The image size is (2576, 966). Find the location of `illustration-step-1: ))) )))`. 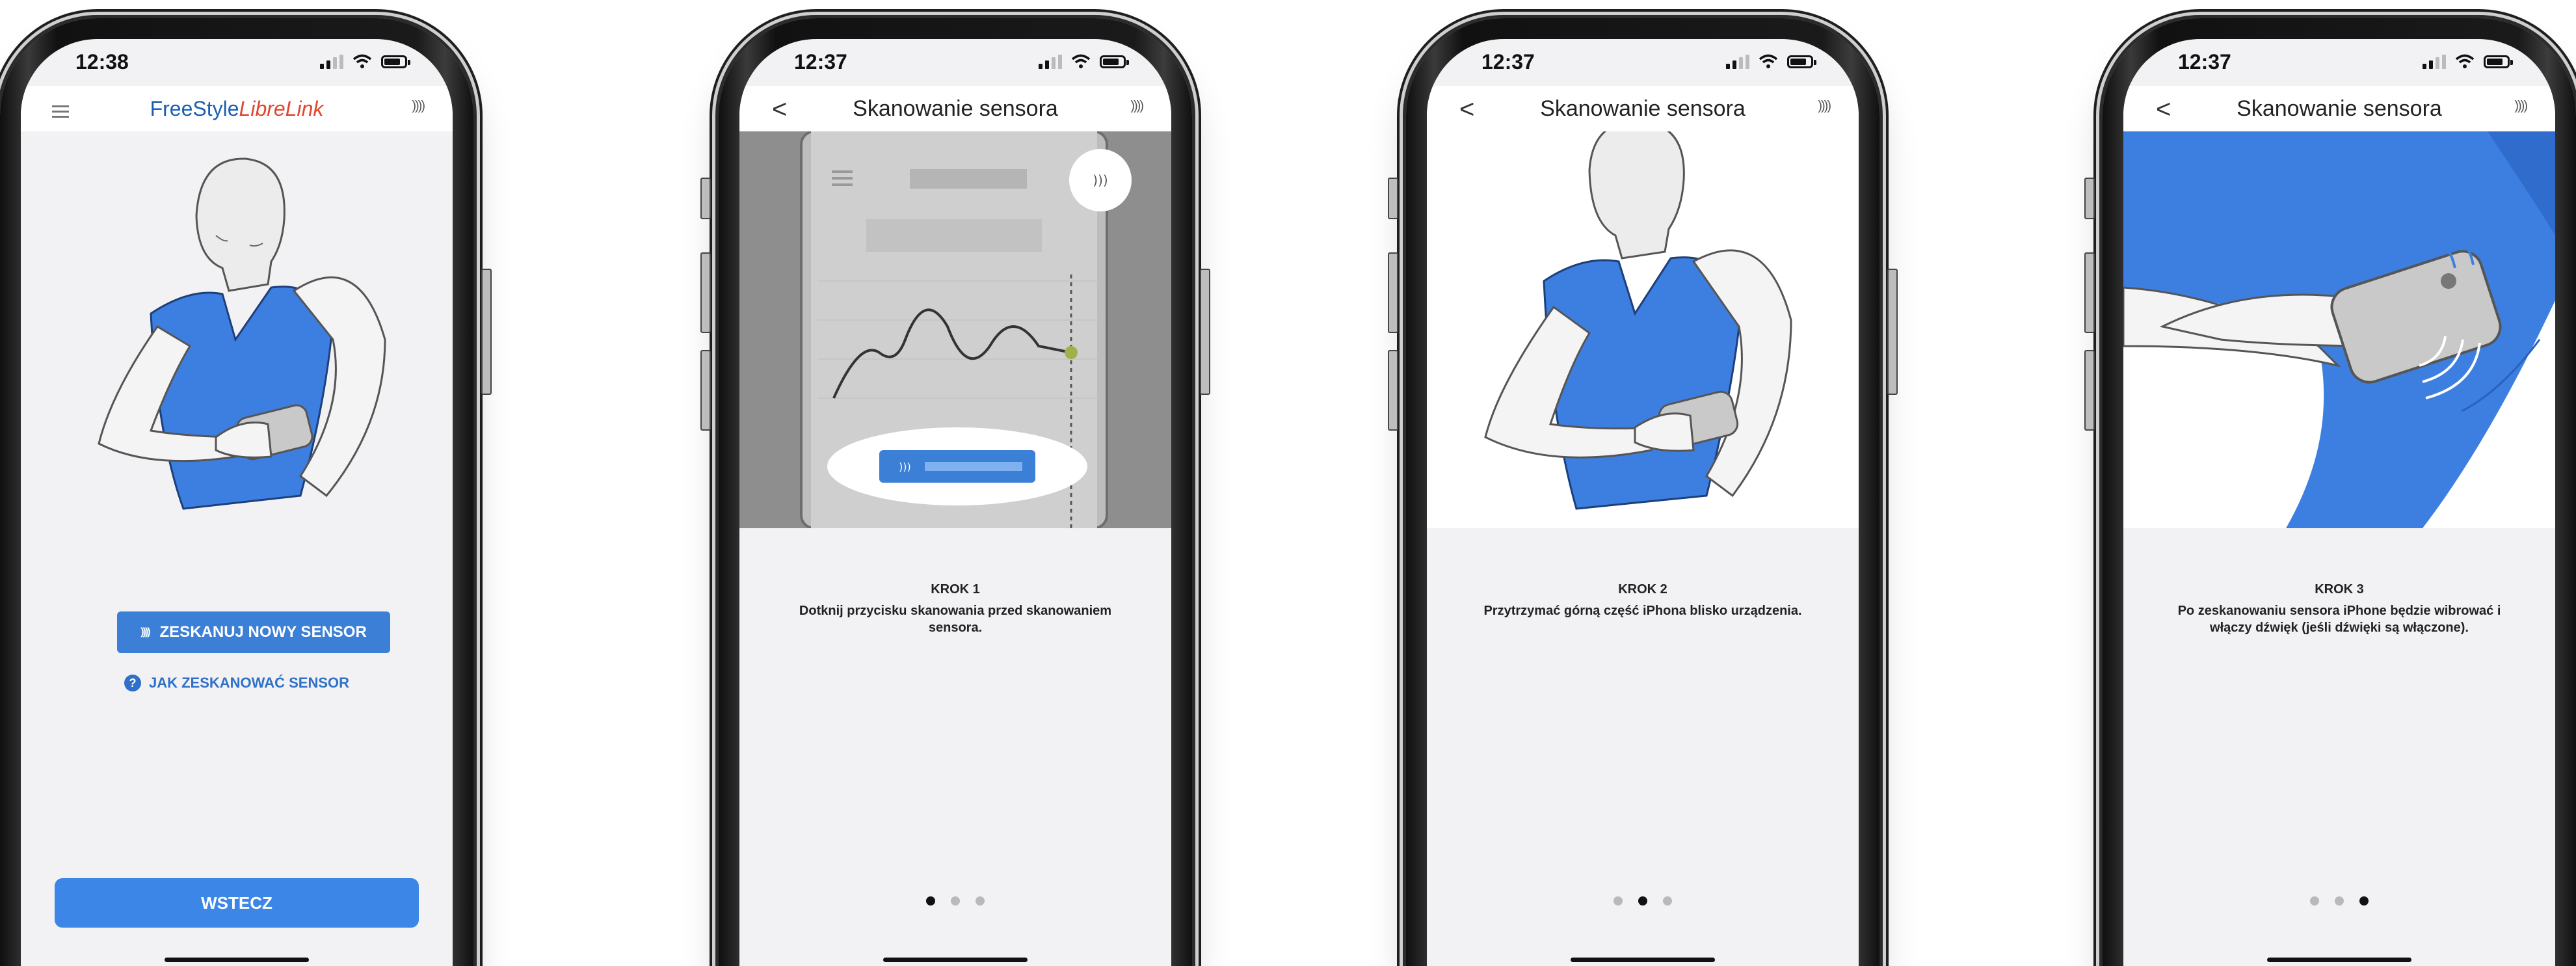

illustration-step-1: ))) ))) is located at coordinates (955, 329).